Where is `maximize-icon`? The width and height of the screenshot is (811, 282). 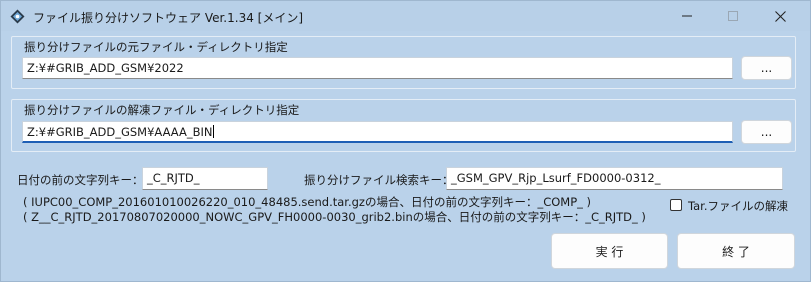
maximize-icon is located at coordinates (733, 16).